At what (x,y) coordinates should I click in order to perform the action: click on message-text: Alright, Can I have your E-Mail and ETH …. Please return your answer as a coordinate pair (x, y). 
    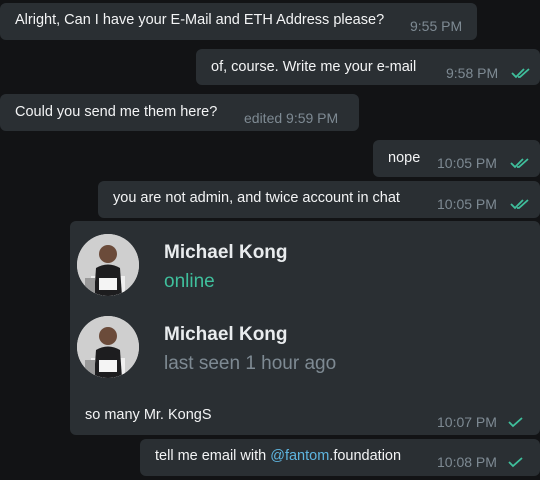
    Looking at the image, I should click on (200, 20).